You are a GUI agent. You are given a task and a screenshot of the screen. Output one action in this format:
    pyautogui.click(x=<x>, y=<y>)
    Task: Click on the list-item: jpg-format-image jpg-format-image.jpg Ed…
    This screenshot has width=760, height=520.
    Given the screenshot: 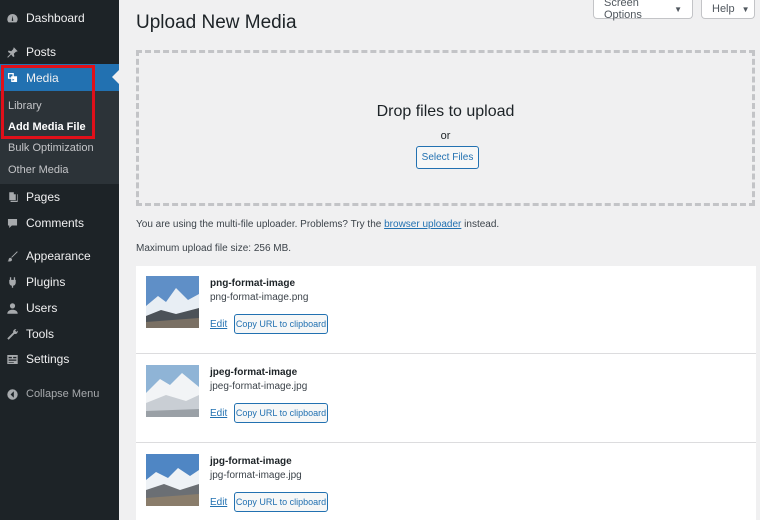 What is the action you would take?
    pyautogui.click(x=446, y=482)
    